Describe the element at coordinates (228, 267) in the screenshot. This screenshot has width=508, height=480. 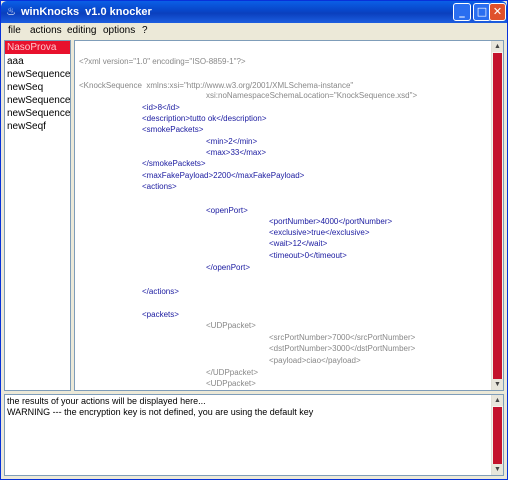
I see `xml-line: </openPort>` at that location.